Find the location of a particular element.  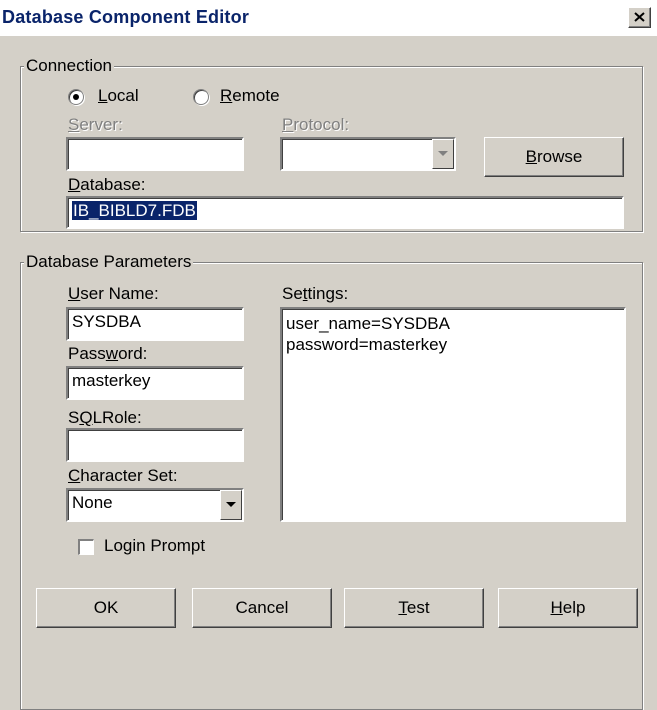

settings-label: Settings: is located at coordinates (315, 293).